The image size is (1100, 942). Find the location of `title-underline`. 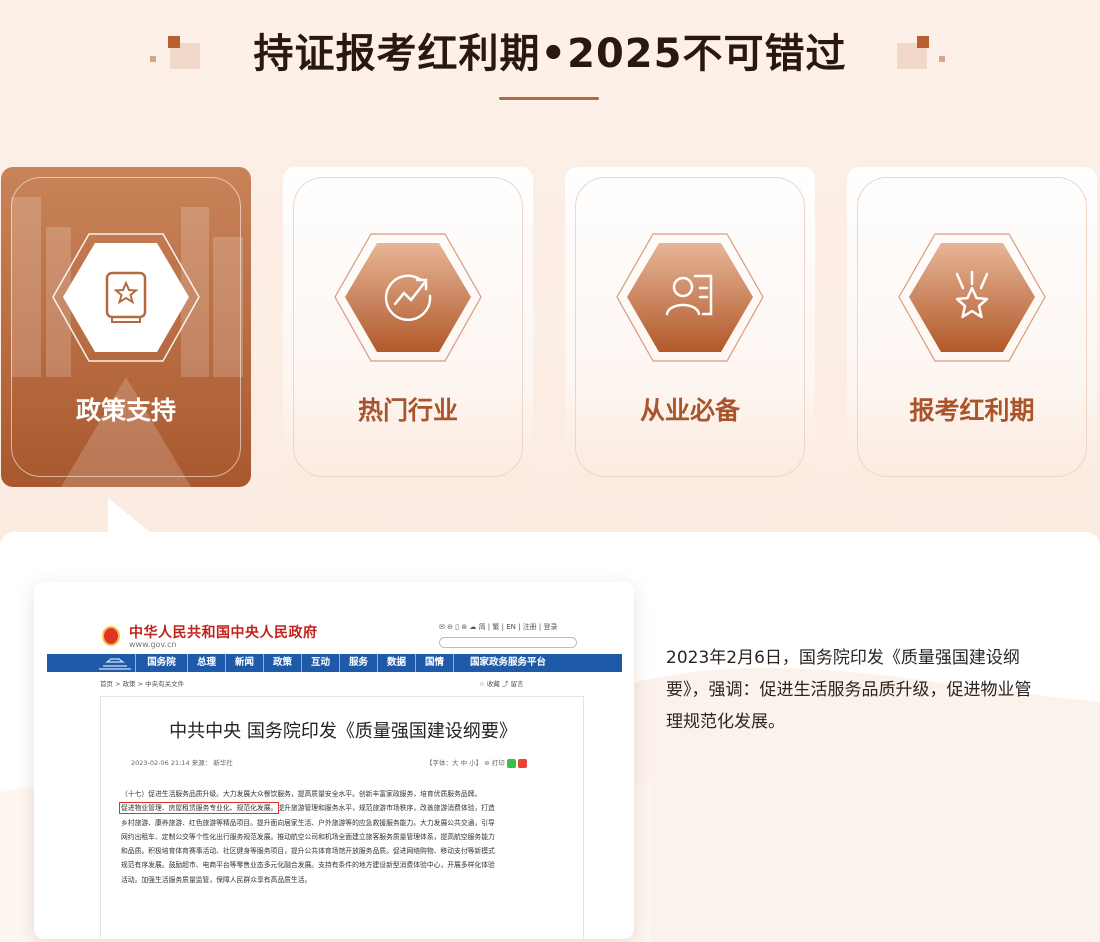

title-underline is located at coordinates (549, 98).